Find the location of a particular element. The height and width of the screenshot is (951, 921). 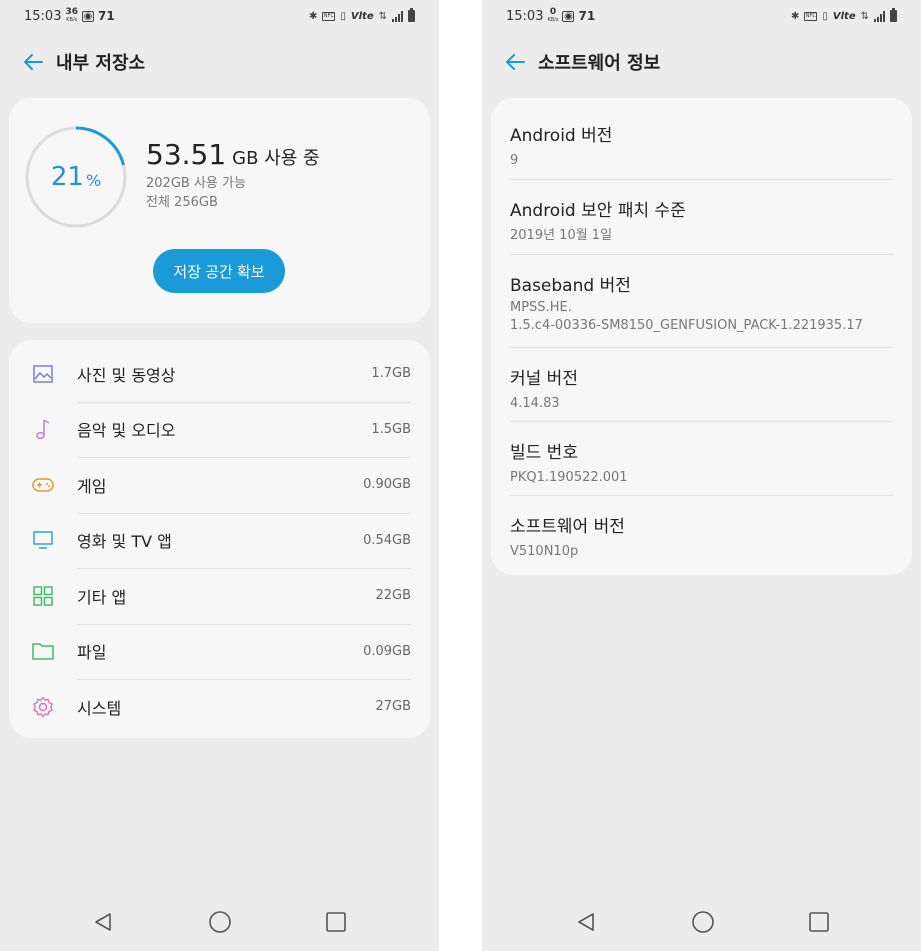

category-size: 0.54GB is located at coordinates (387, 540).